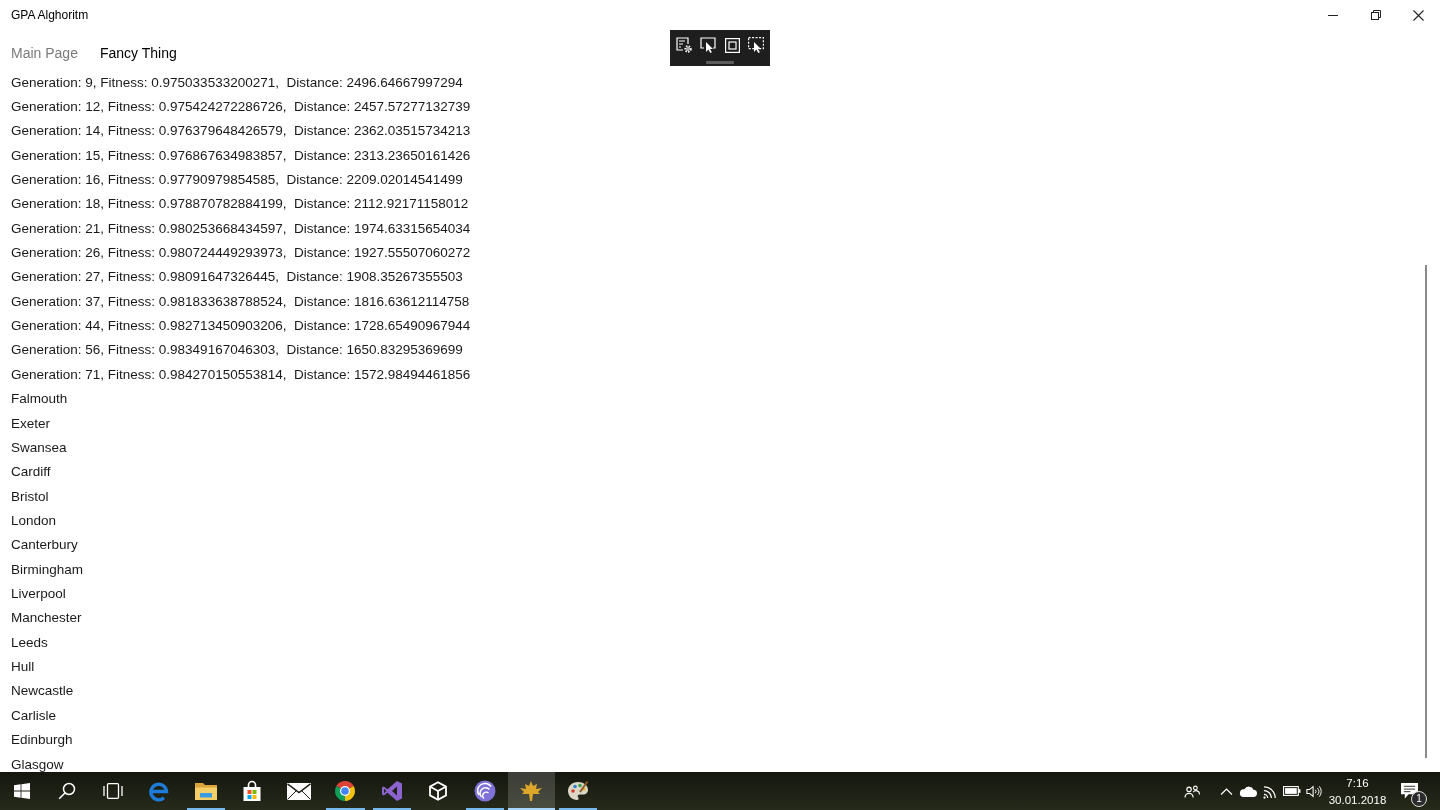  I want to click on search-icon, so click(67, 791).